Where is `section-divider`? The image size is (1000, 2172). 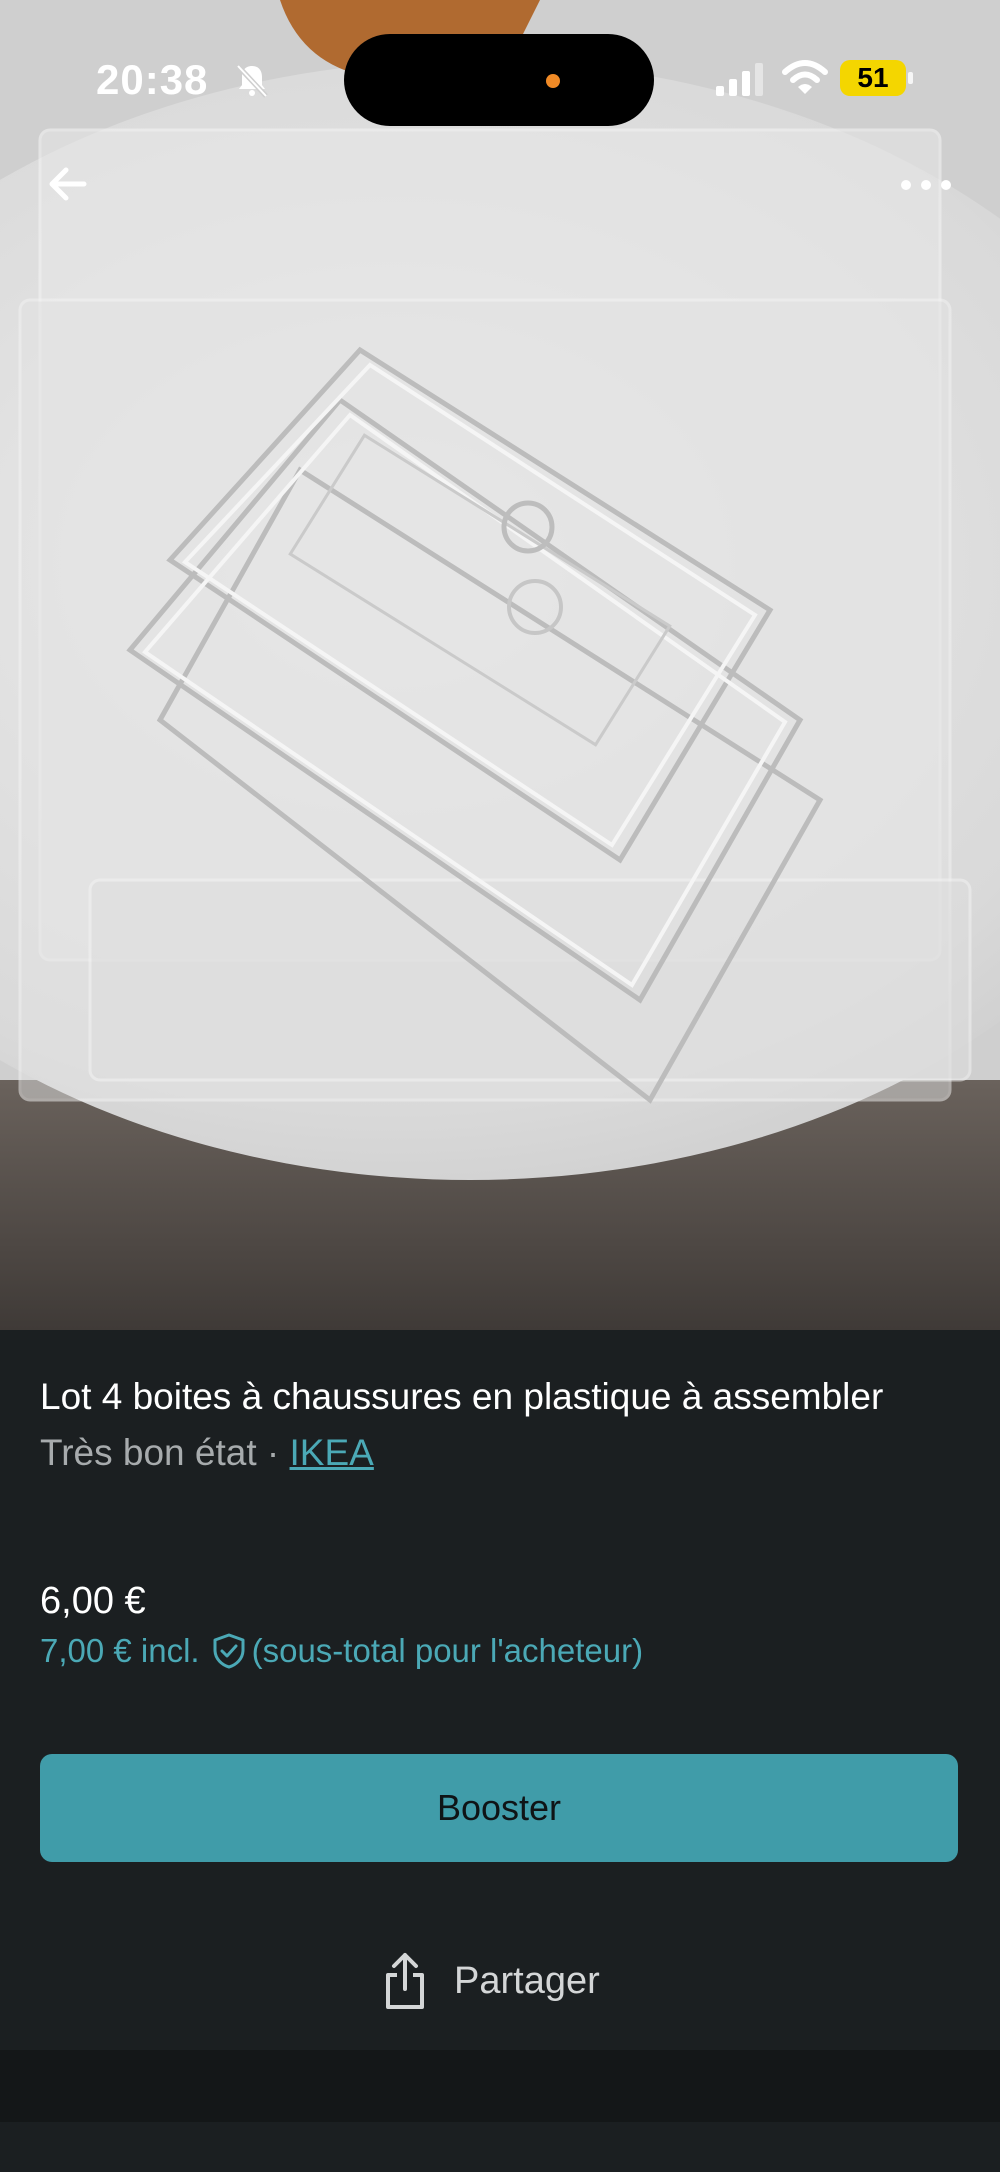
section-divider is located at coordinates (500, 2086).